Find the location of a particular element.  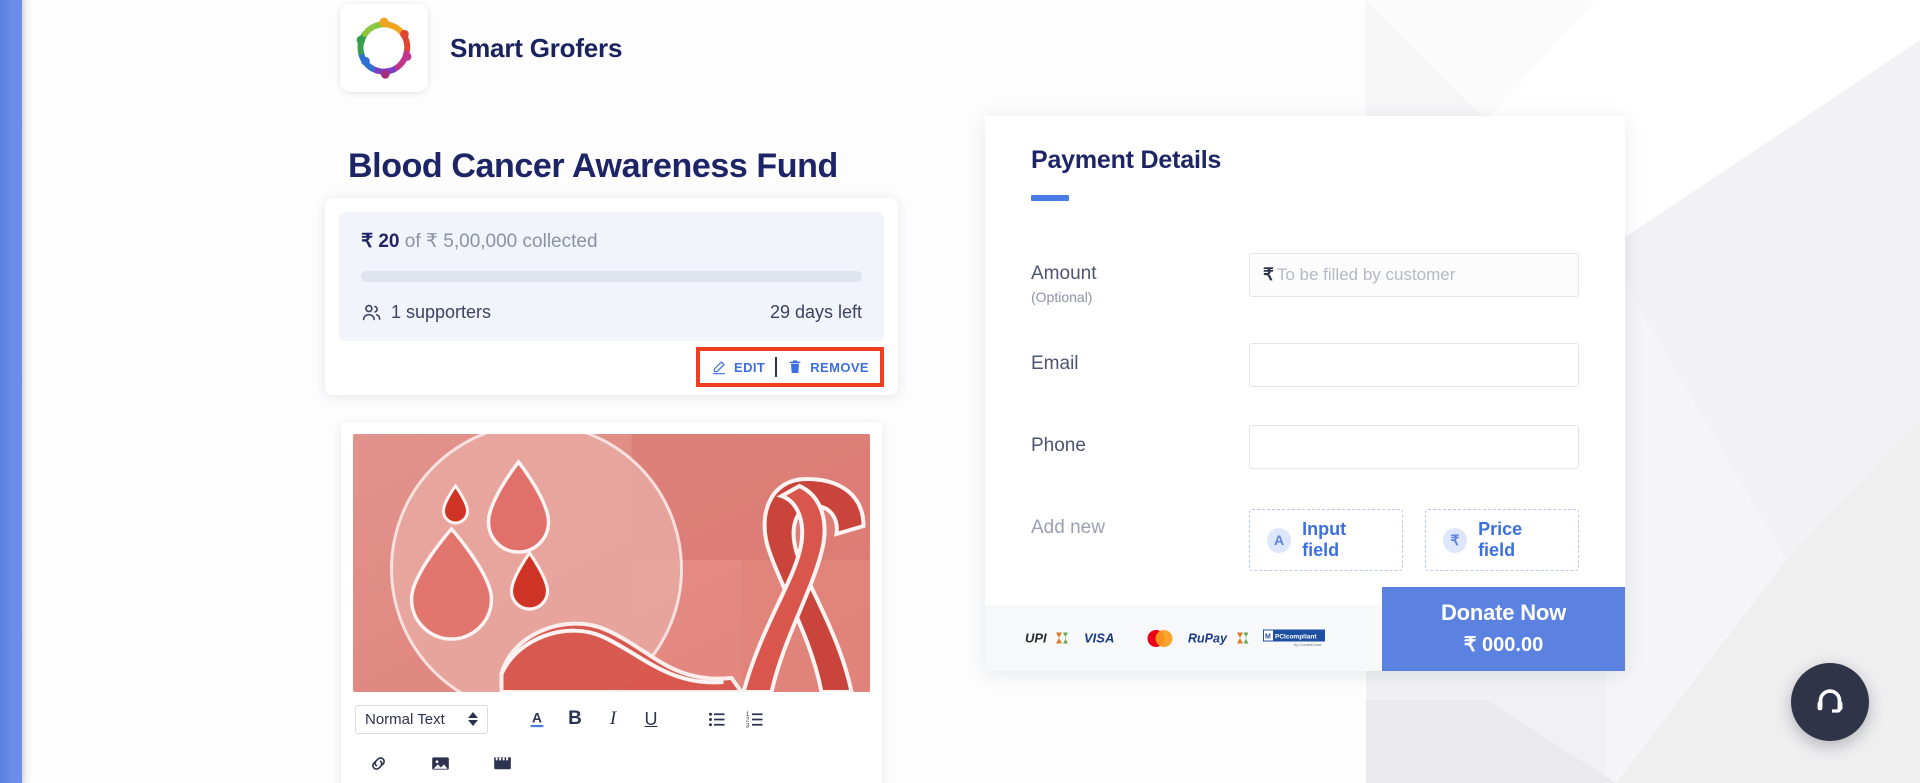

italic-icon: I is located at coordinates (613, 719).